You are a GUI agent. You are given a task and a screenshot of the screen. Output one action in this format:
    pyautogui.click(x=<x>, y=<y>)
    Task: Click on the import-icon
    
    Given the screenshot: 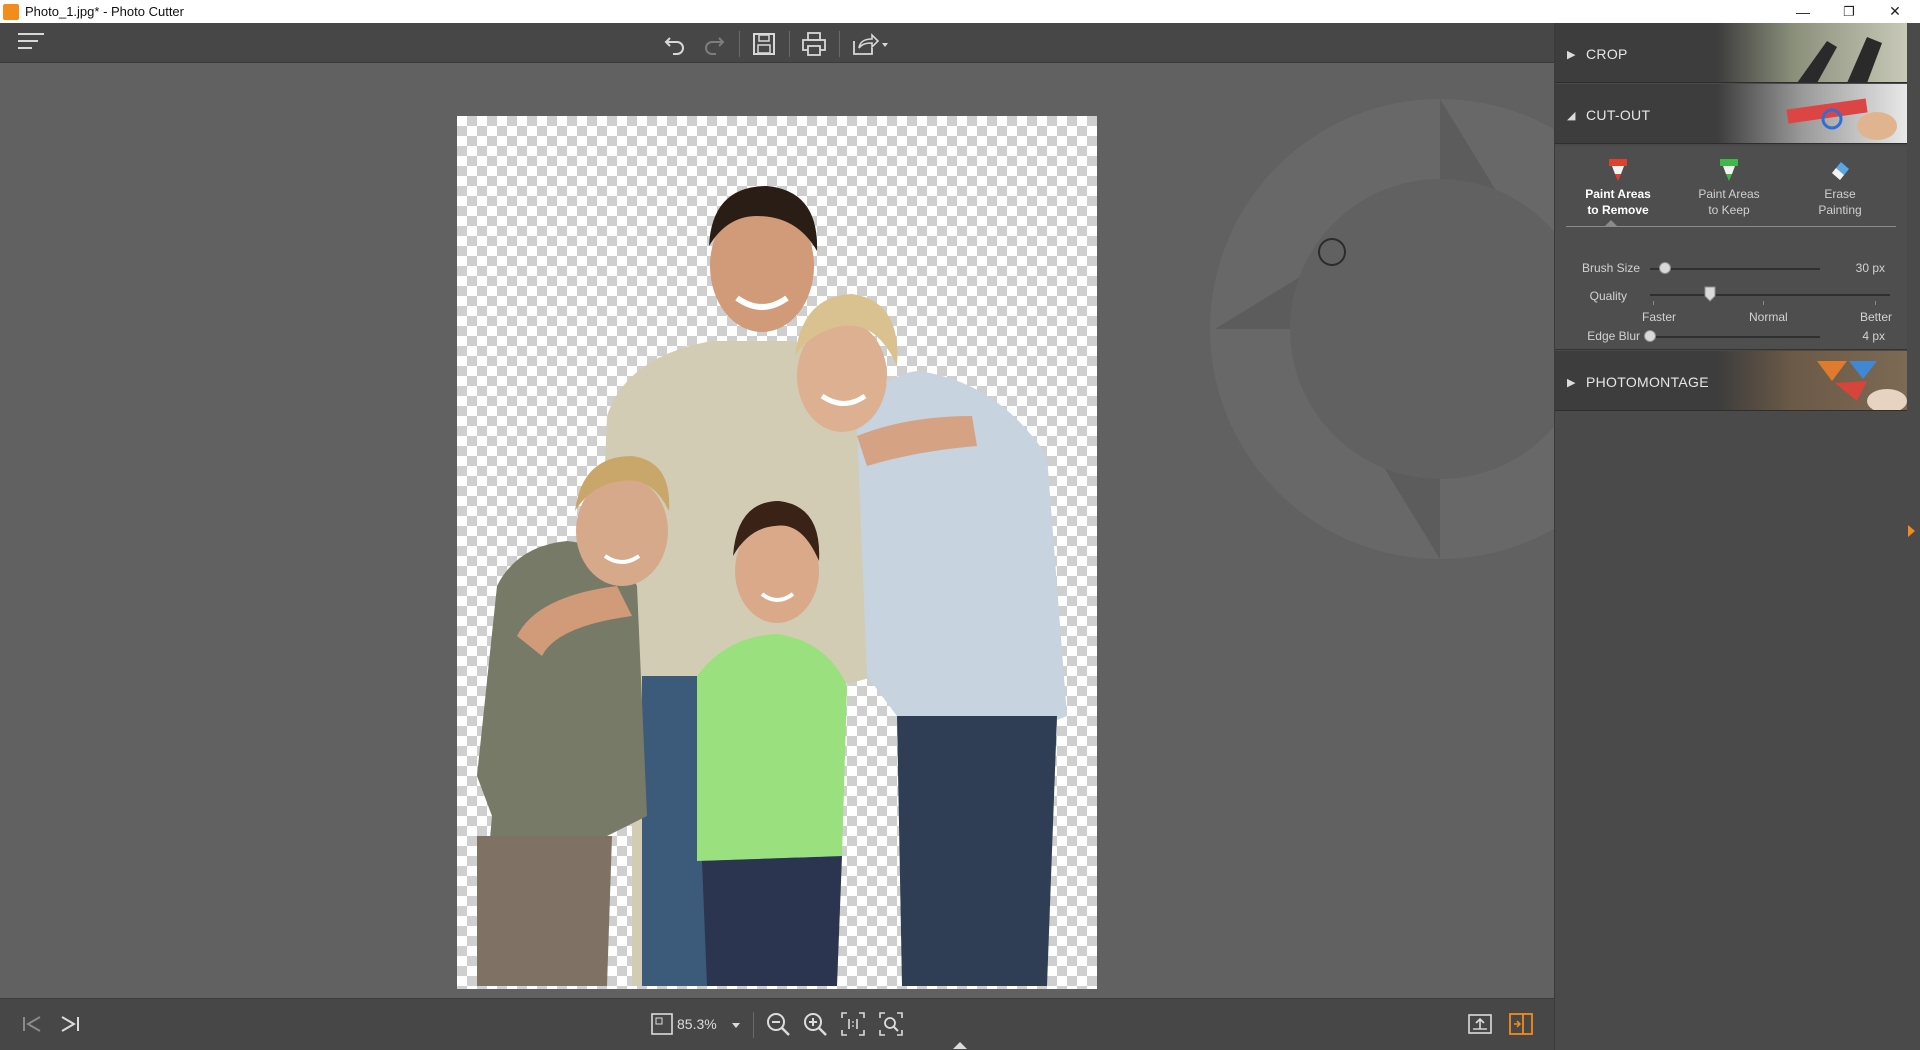 What is the action you would take?
    pyautogui.click(x=1480, y=1024)
    